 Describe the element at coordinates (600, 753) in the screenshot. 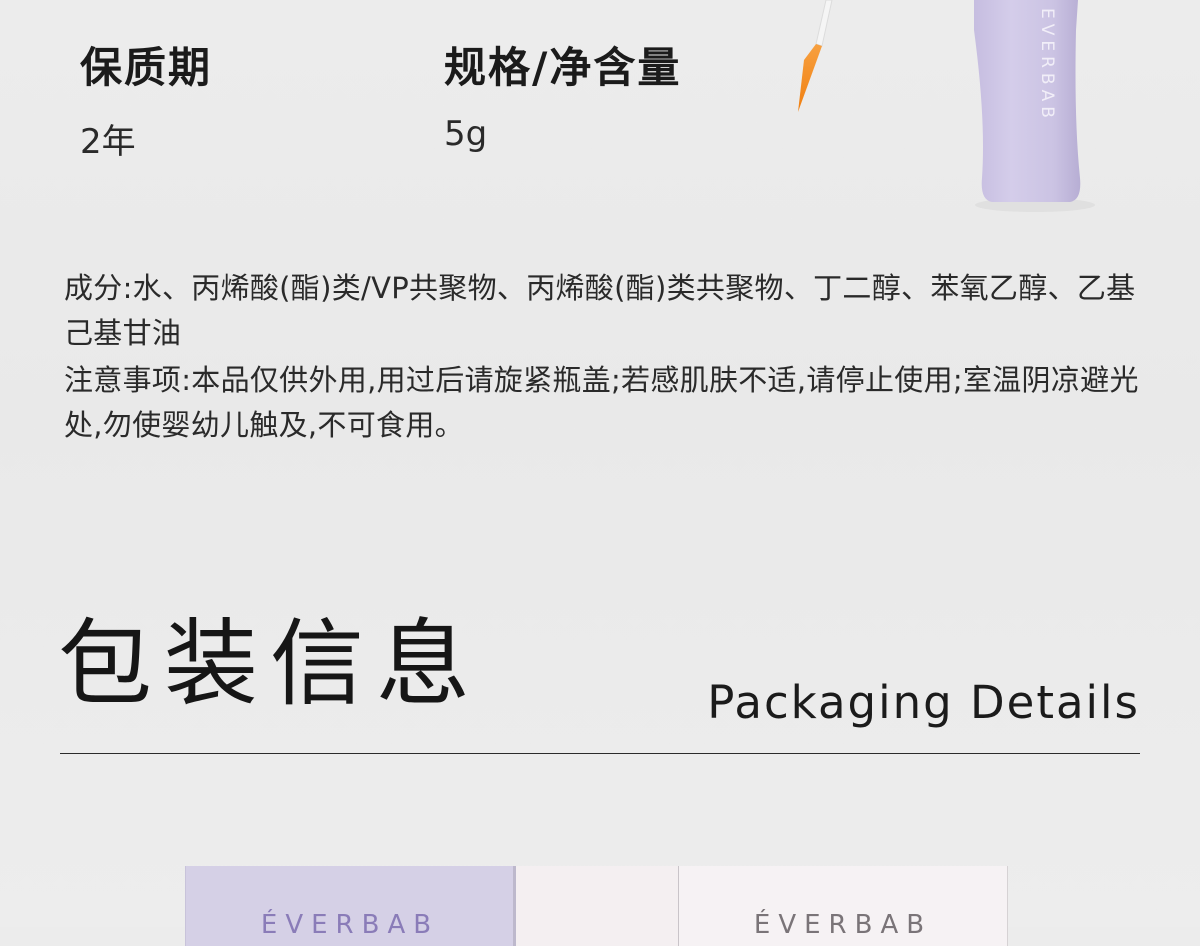

I see `section-divider` at that location.